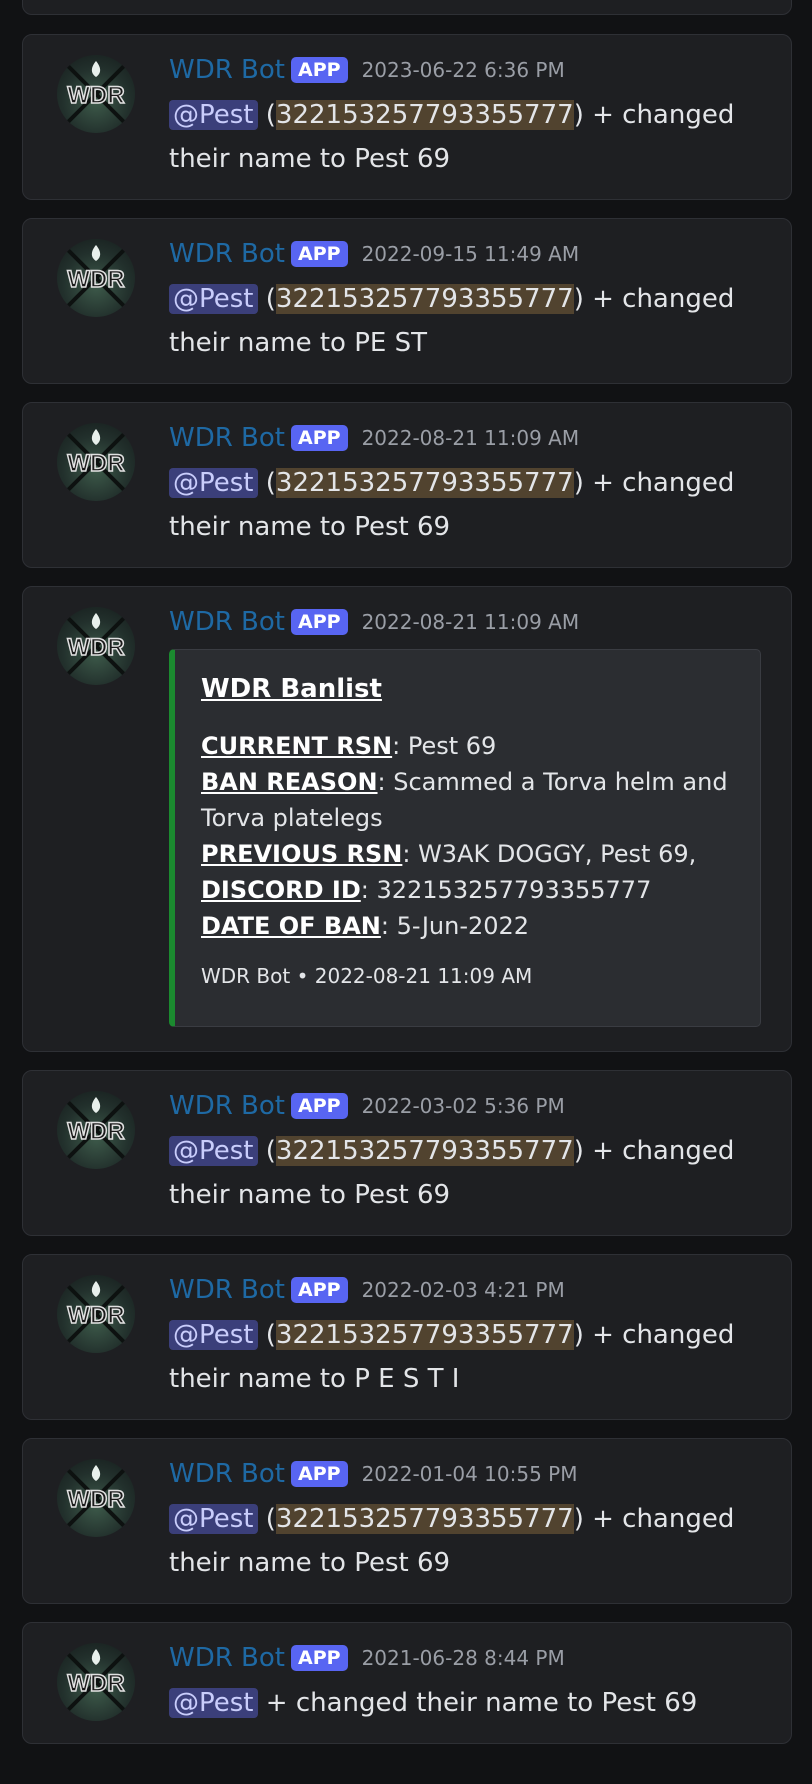 The height and width of the screenshot is (1784, 812). What do you see at coordinates (549, 854) in the screenshot?
I see `field-value: : W3AK DOGGY, Pest 69,` at bounding box center [549, 854].